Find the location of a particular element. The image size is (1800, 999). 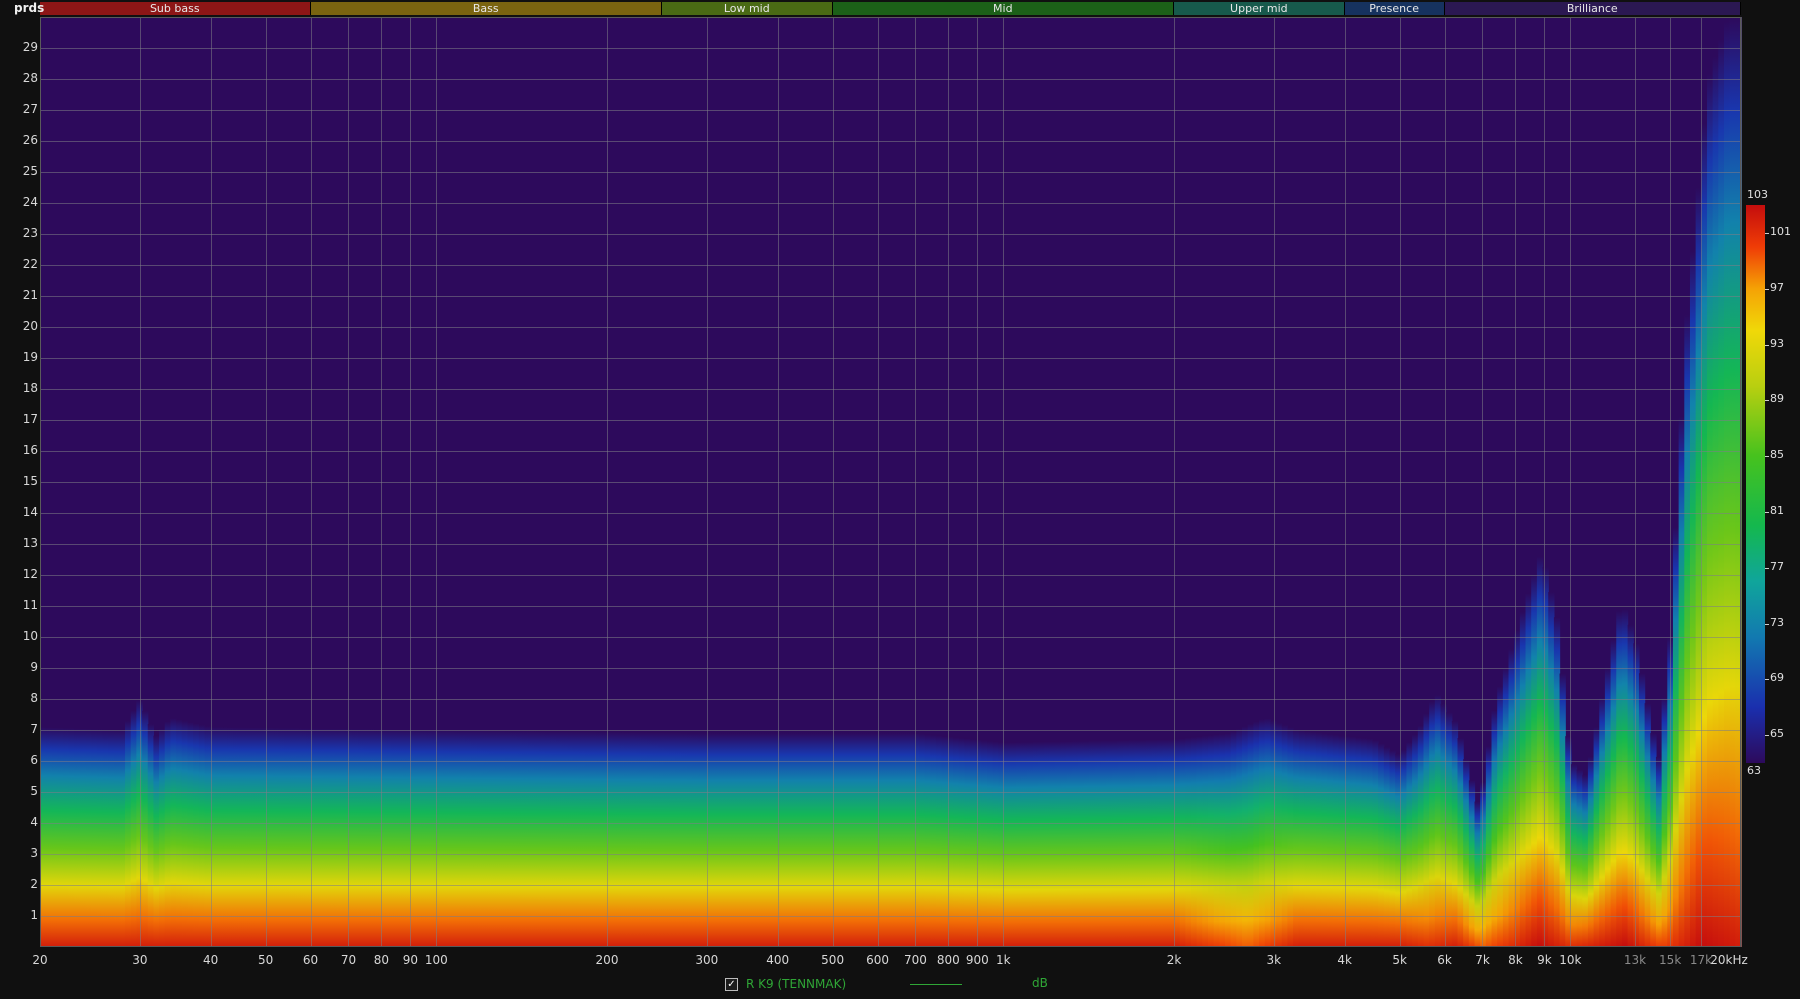

x-tick-label: 200 is located at coordinates (607, 960).